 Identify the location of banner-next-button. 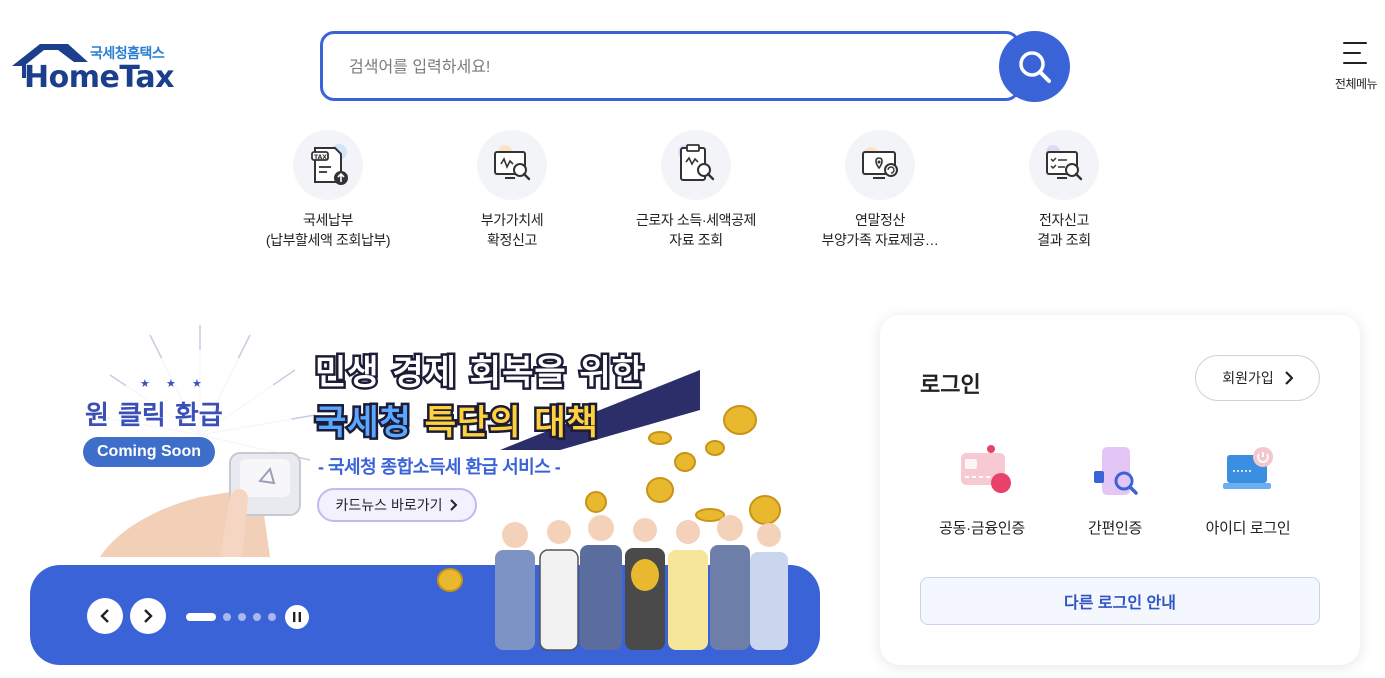
(148, 616).